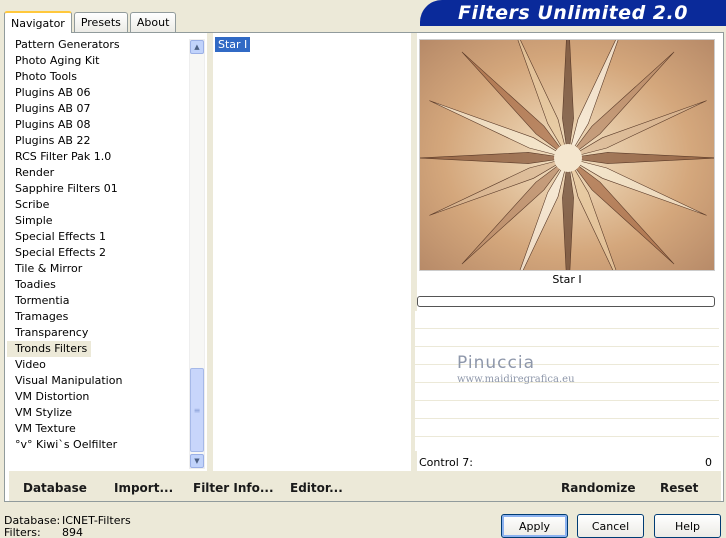 This screenshot has width=726, height=538. I want to click on watermark-url: www.maidiregrafica.eu, so click(516, 379).